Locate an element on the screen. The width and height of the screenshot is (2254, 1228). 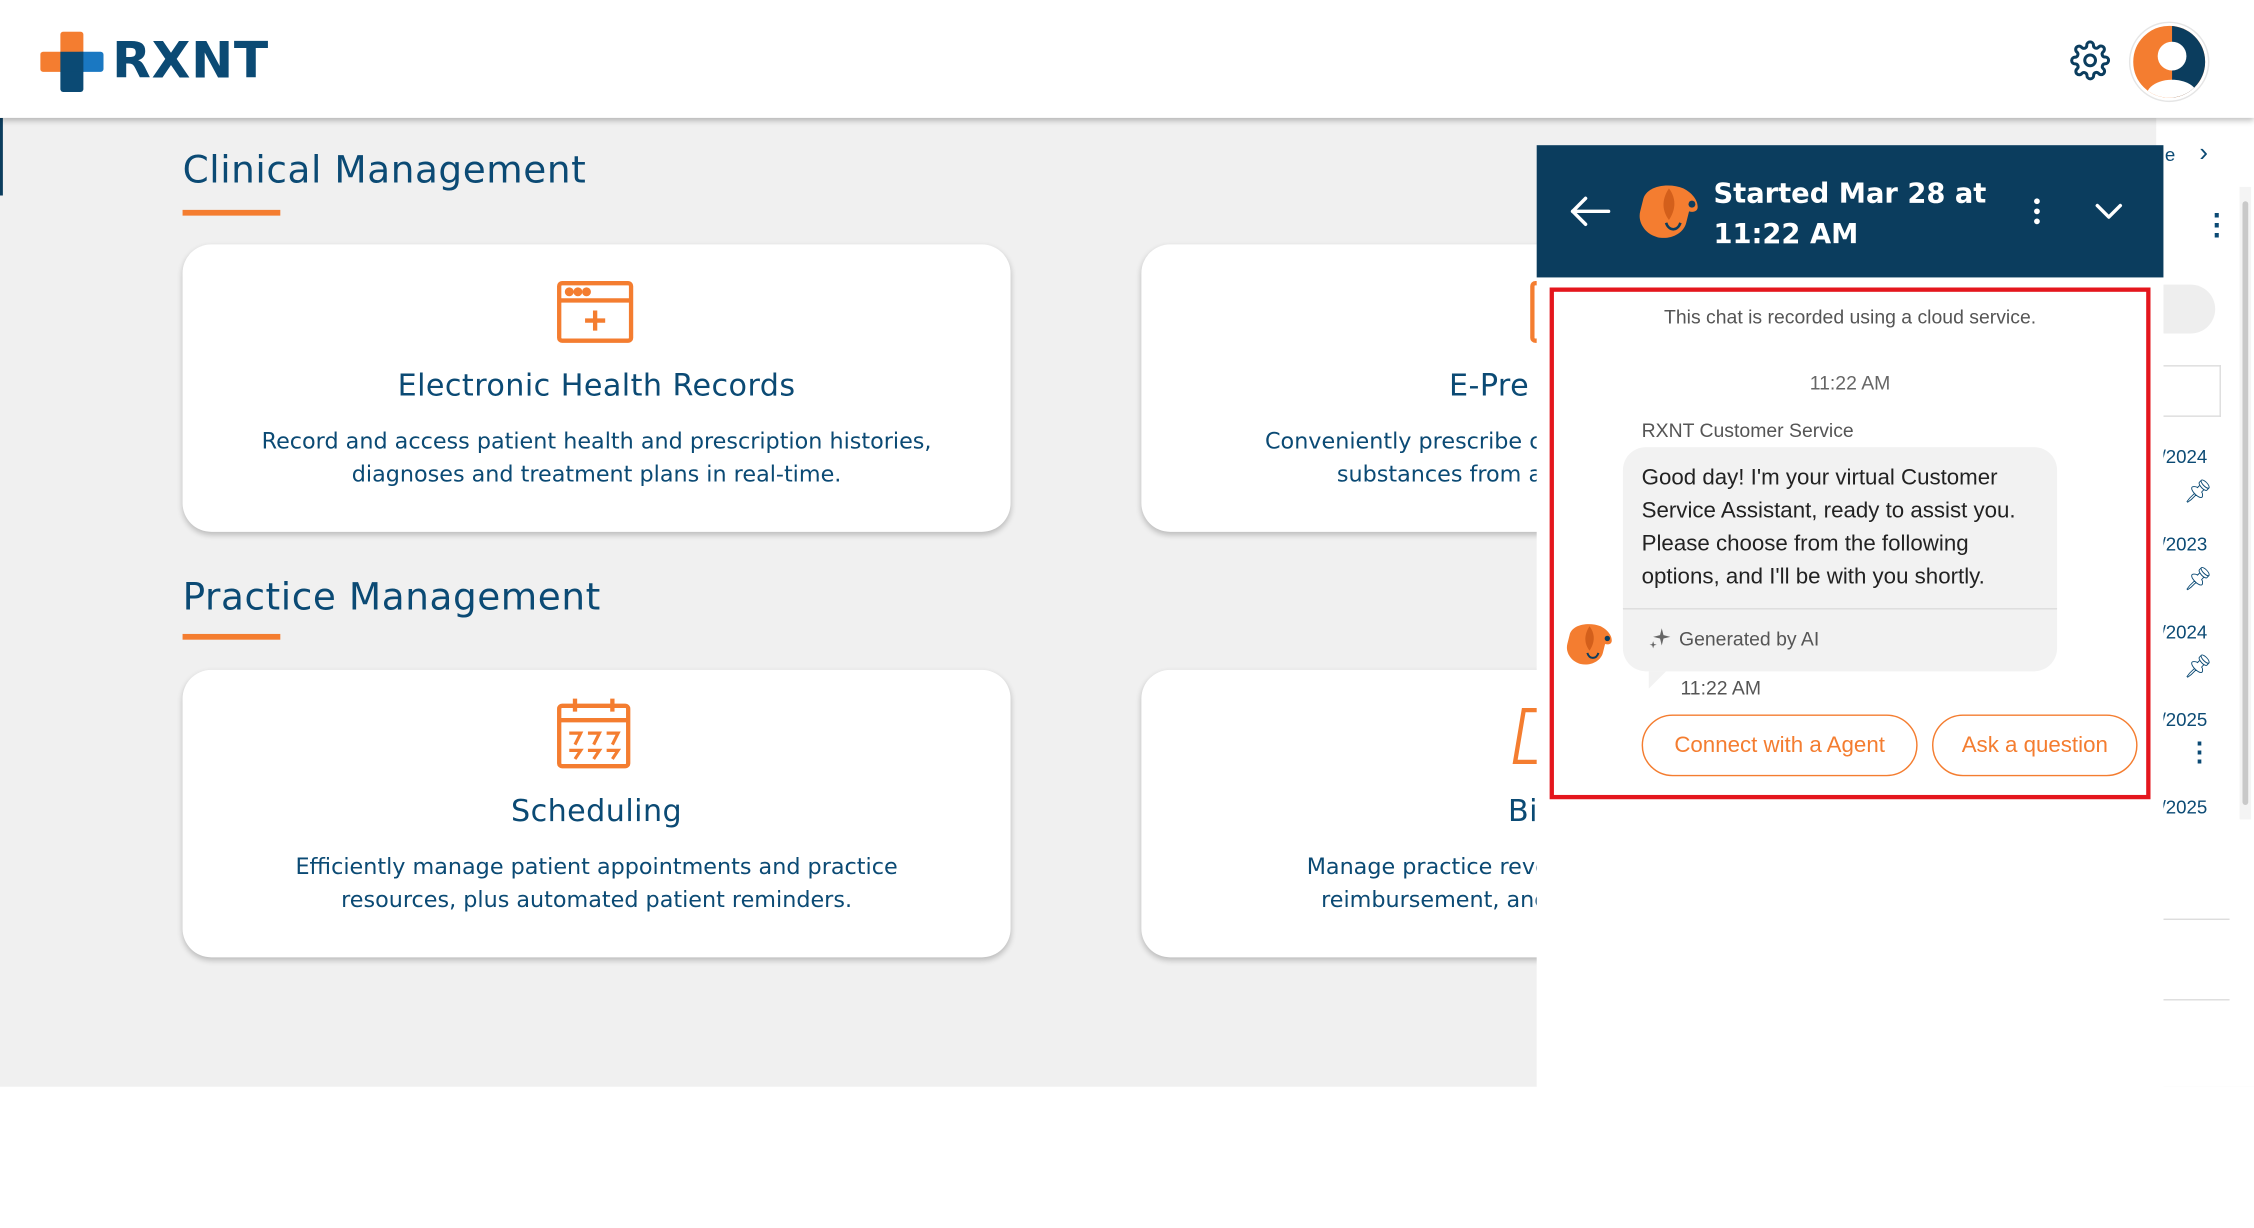
chevron-down-icon is located at coordinates (2109, 211).